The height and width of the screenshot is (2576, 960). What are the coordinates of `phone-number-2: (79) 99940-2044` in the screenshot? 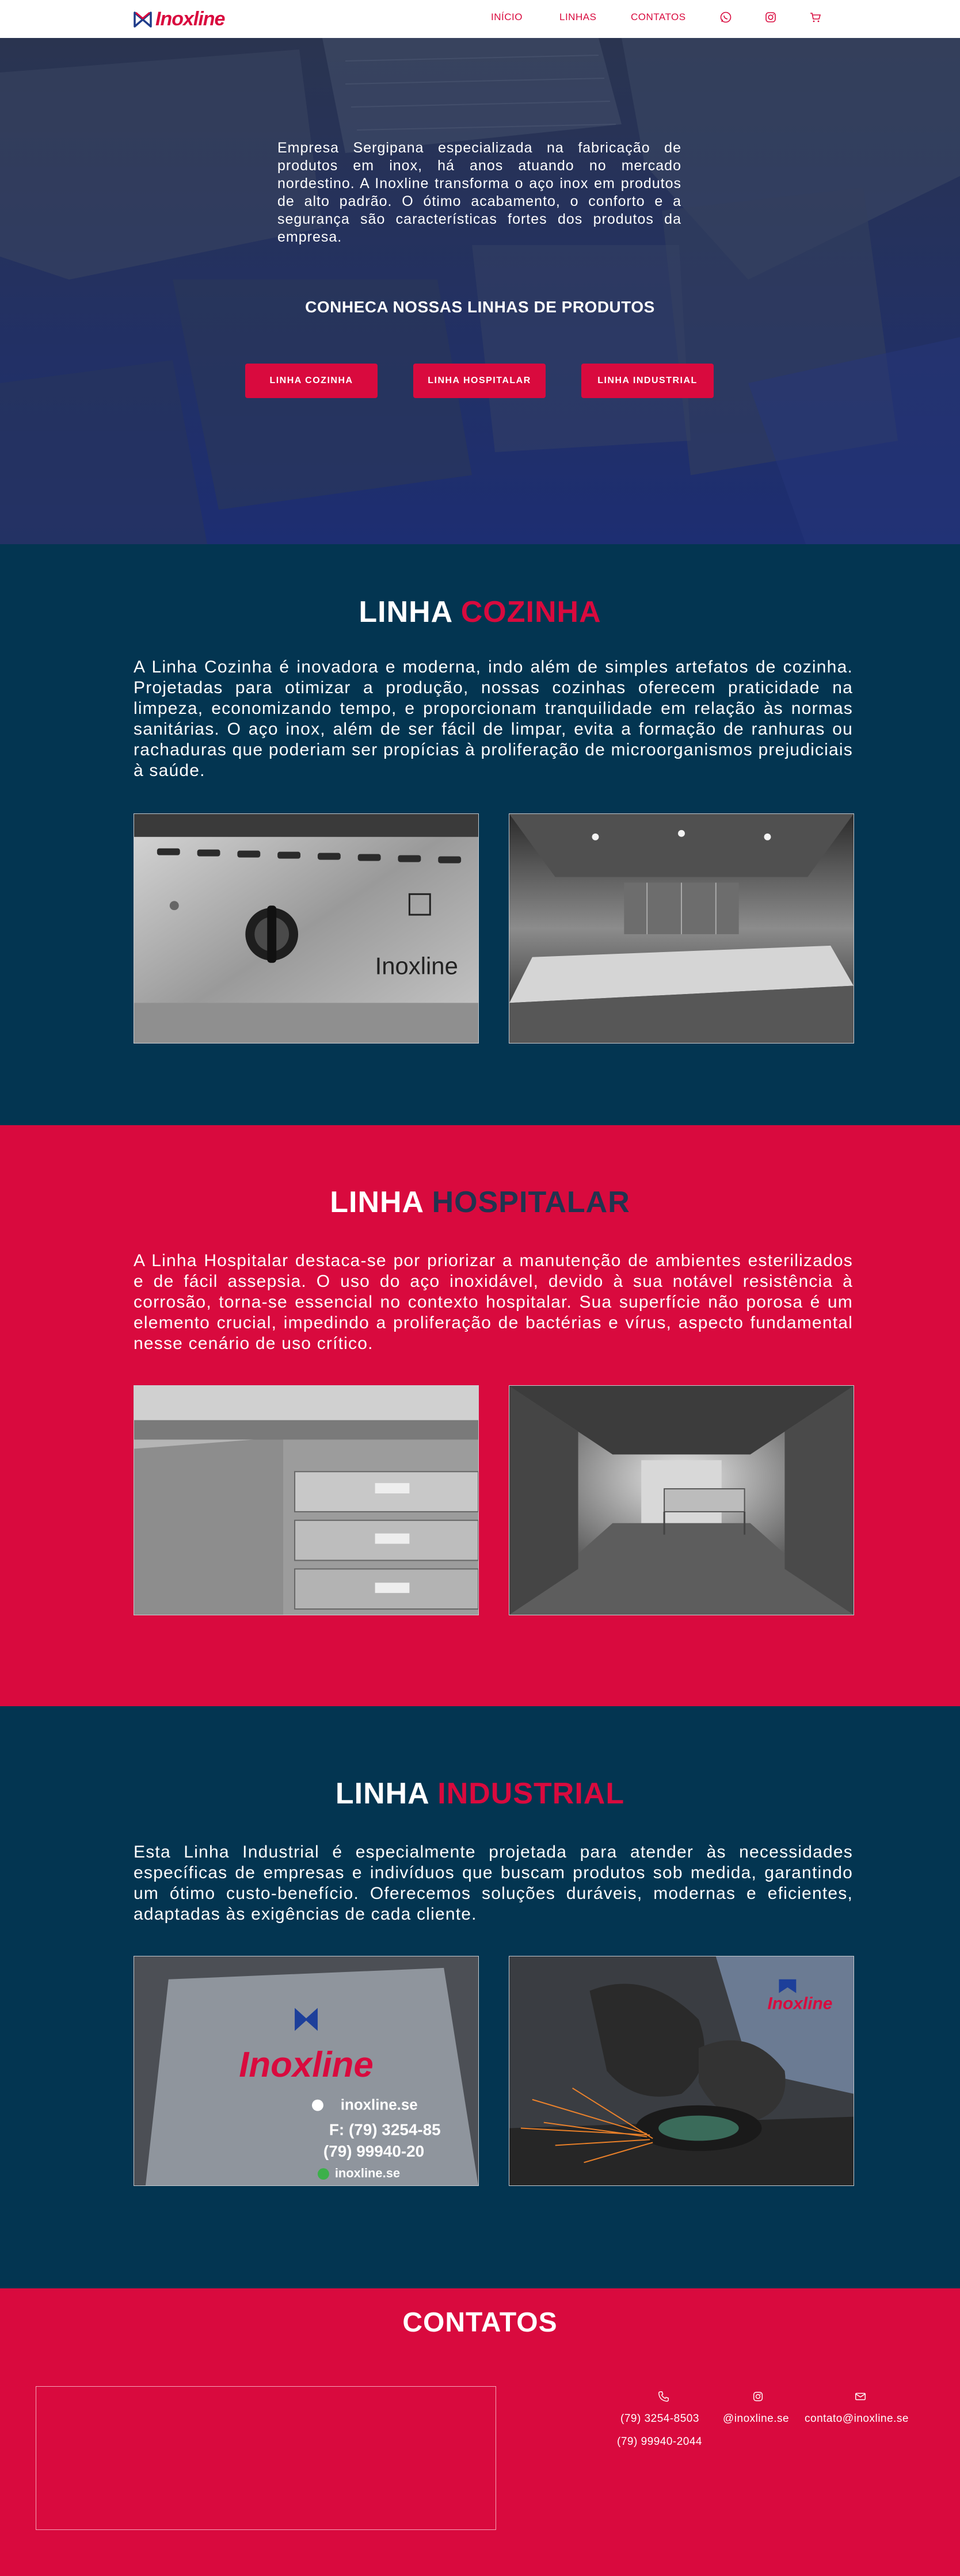 It's located at (659, 2442).